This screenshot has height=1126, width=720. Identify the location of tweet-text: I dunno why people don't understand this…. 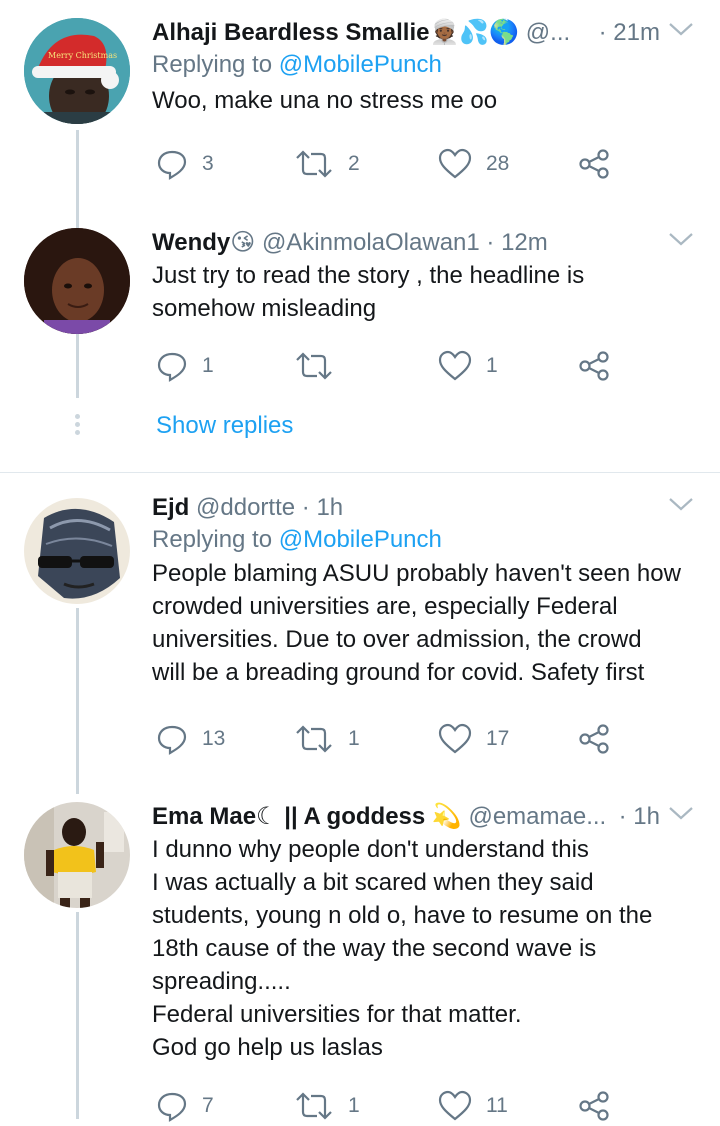
(402, 948).